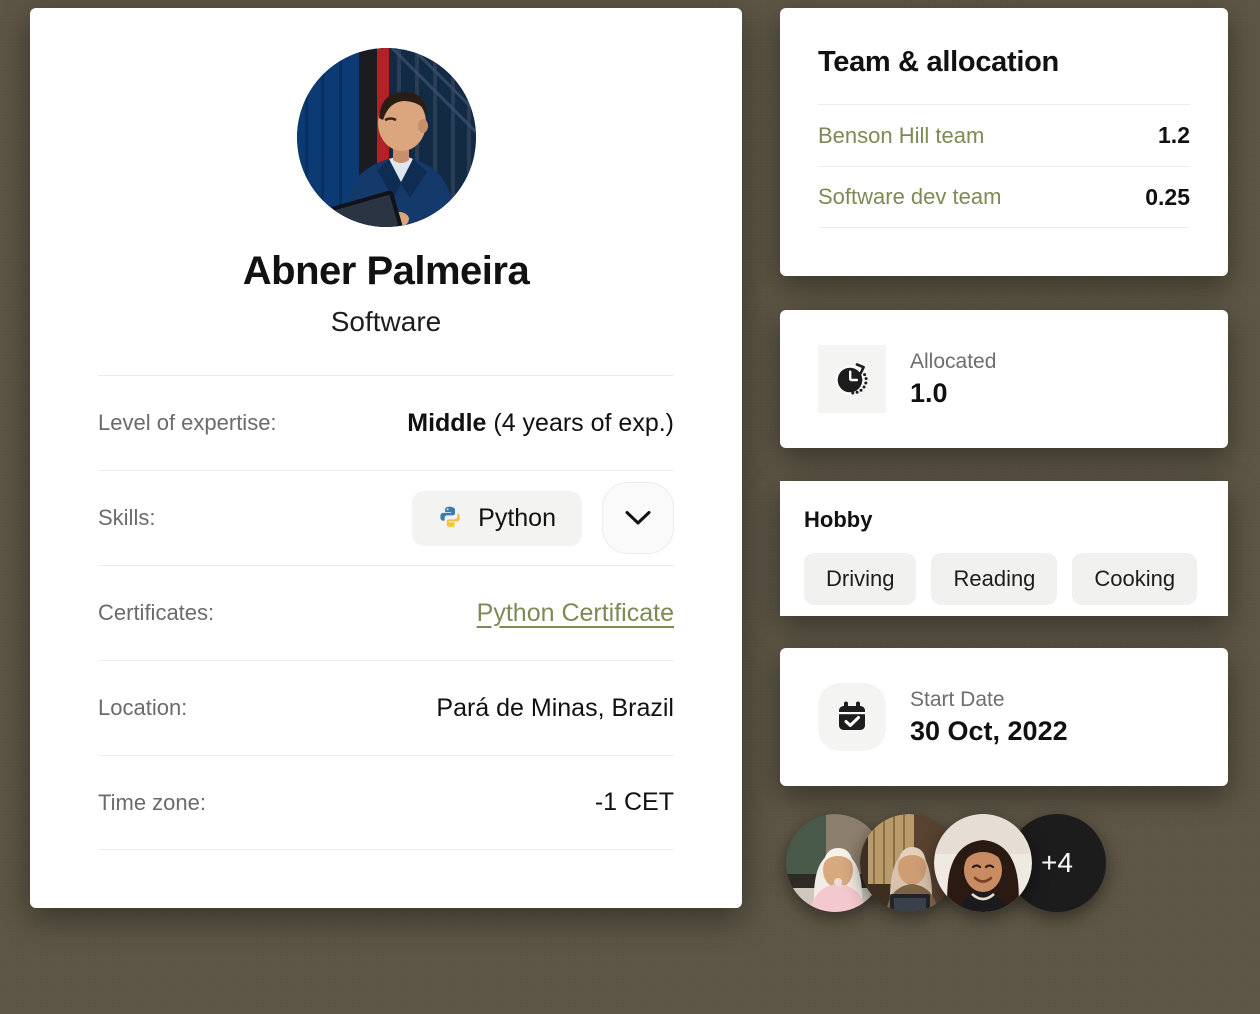 This screenshot has width=1260, height=1014. What do you see at coordinates (1135, 579) in the screenshot?
I see `hobby-chip-cooking: Cooking` at bounding box center [1135, 579].